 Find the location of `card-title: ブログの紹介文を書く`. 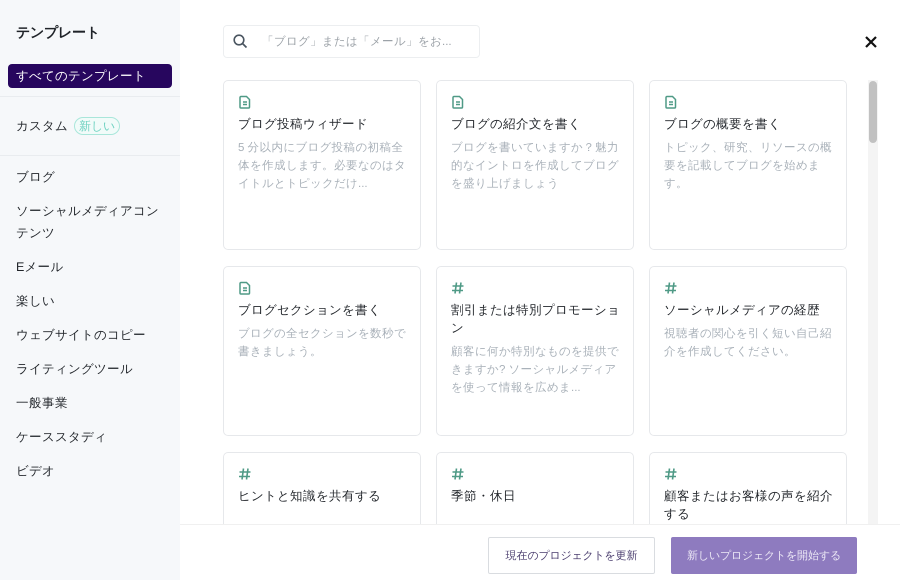

card-title: ブログの紹介文を書く is located at coordinates (516, 124).